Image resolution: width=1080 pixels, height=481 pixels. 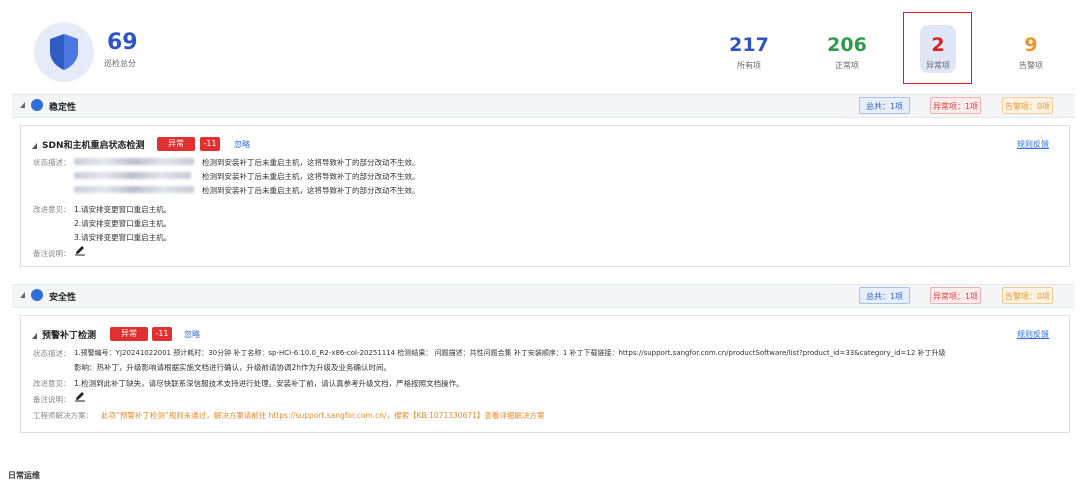 I want to click on section-security-header: 安全性 总共：1项 异常项：1项 告警项：0项, so click(x=543, y=296).